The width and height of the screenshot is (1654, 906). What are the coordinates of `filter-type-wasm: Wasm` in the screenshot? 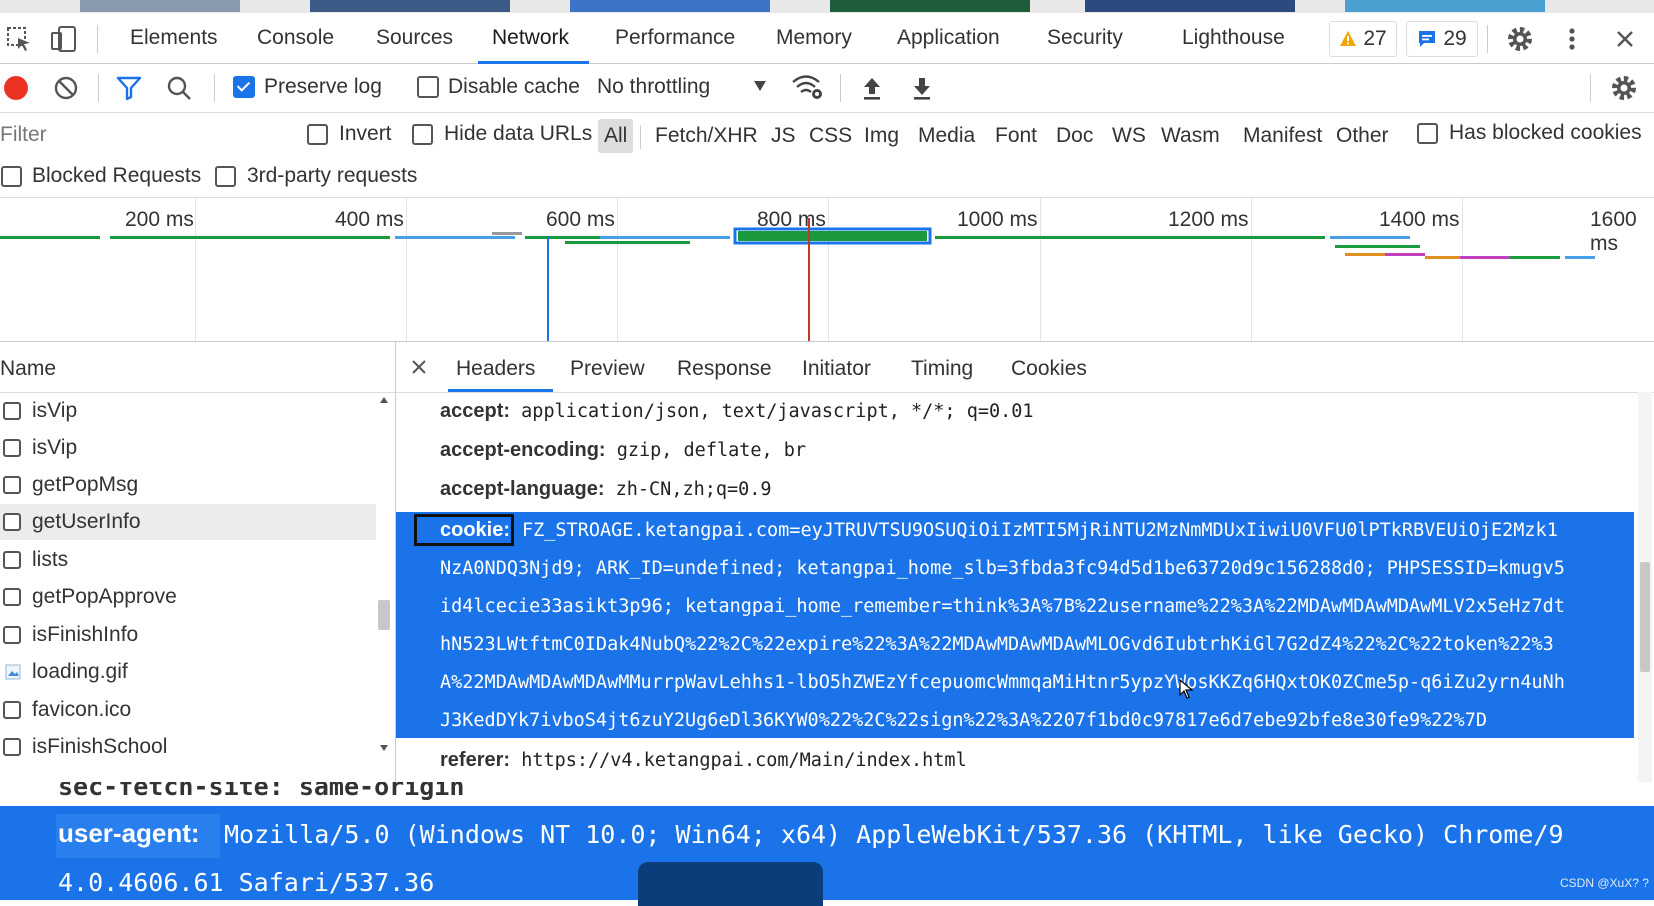 It's located at (1190, 136).